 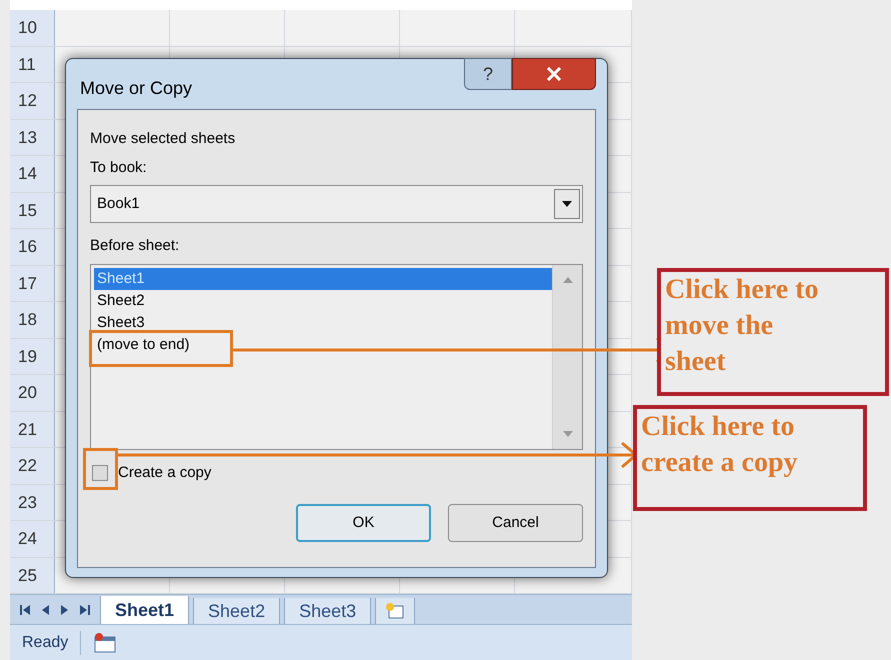 What do you see at coordinates (32, 283) in the screenshot?
I see `row-header: 17` at bounding box center [32, 283].